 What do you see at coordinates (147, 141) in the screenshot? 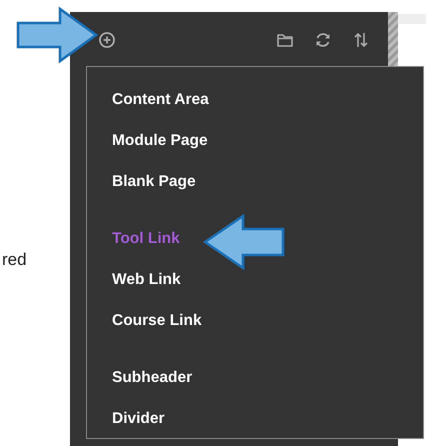
I see `menu-item: Module Page` at bounding box center [147, 141].